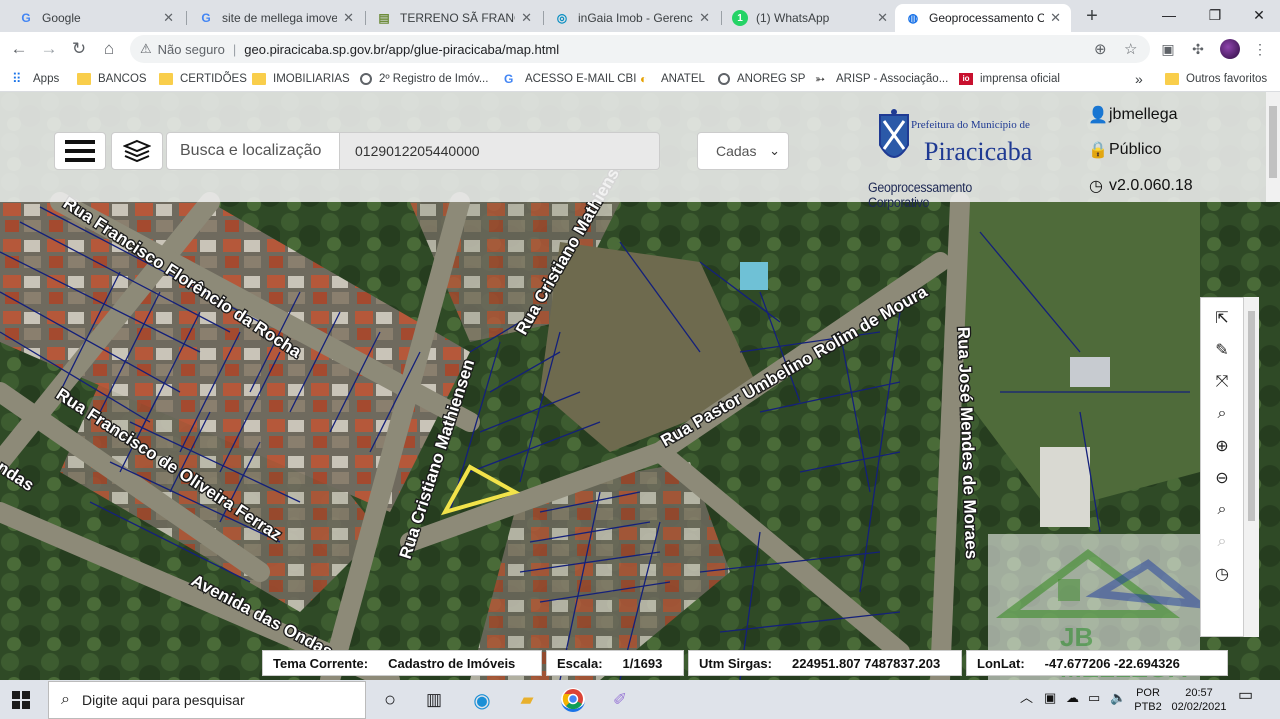 The width and height of the screenshot is (1280, 719). Describe the element at coordinates (1009, 79) in the screenshot. I see `bookmark-imprensa: io imprensa oficial` at that location.